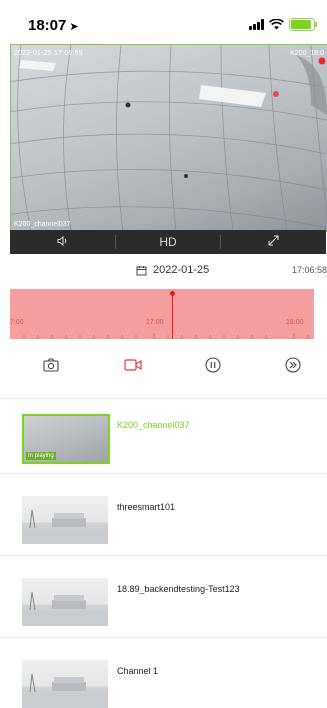  What do you see at coordinates (163, 437) in the screenshot?
I see `device-list-item: In playing K200_channel037` at bounding box center [163, 437].